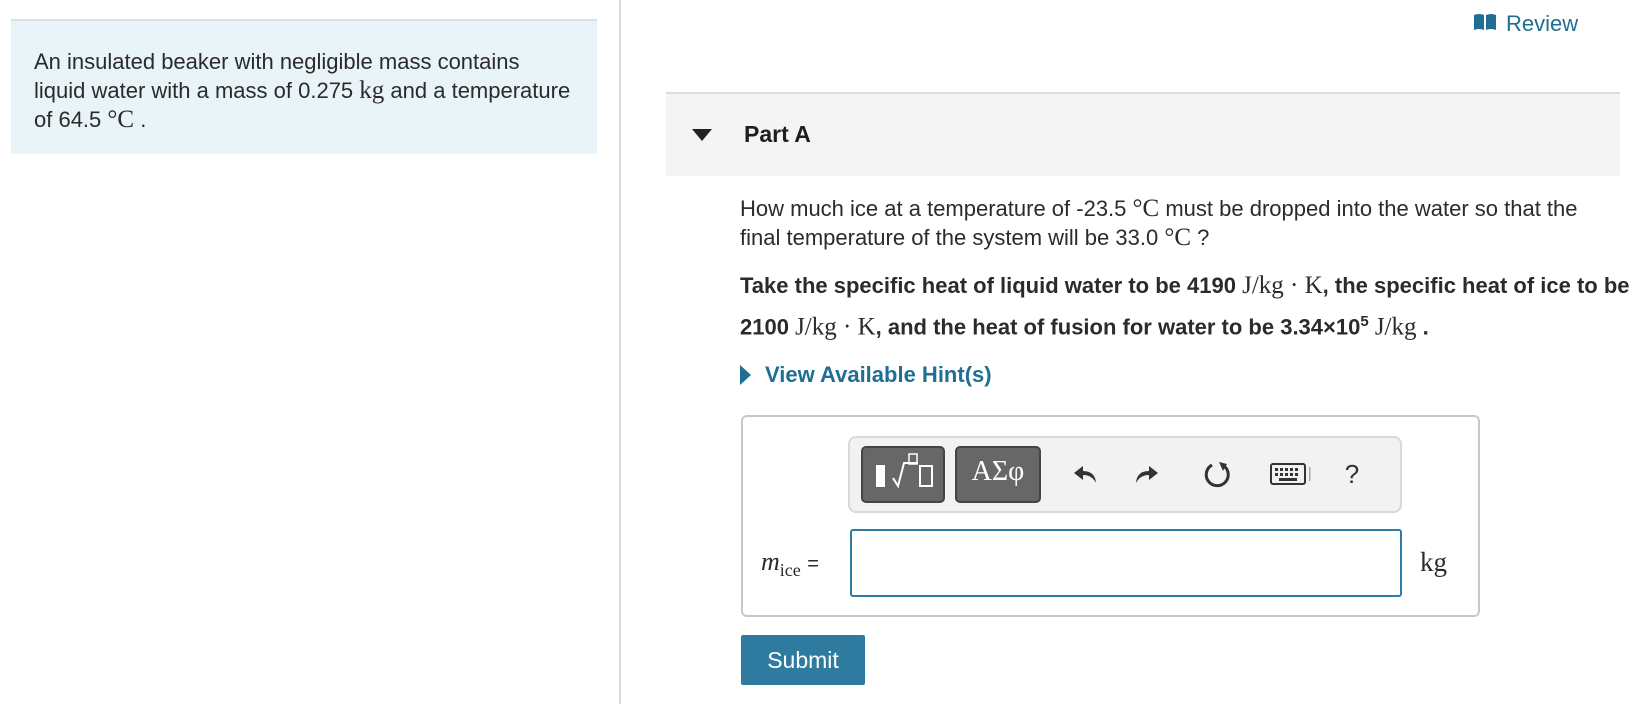 The height and width of the screenshot is (704, 1634). I want to click on submit-button: Submit, so click(803, 660).